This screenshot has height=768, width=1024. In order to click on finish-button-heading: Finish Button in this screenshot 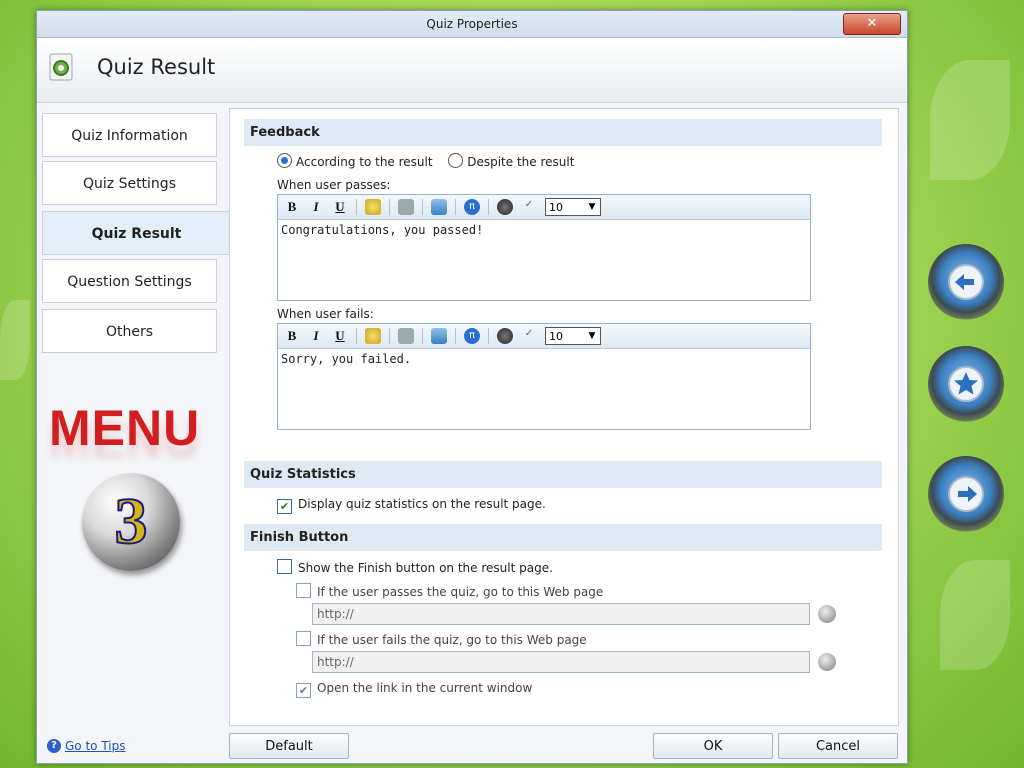, I will do `click(563, 537)`.